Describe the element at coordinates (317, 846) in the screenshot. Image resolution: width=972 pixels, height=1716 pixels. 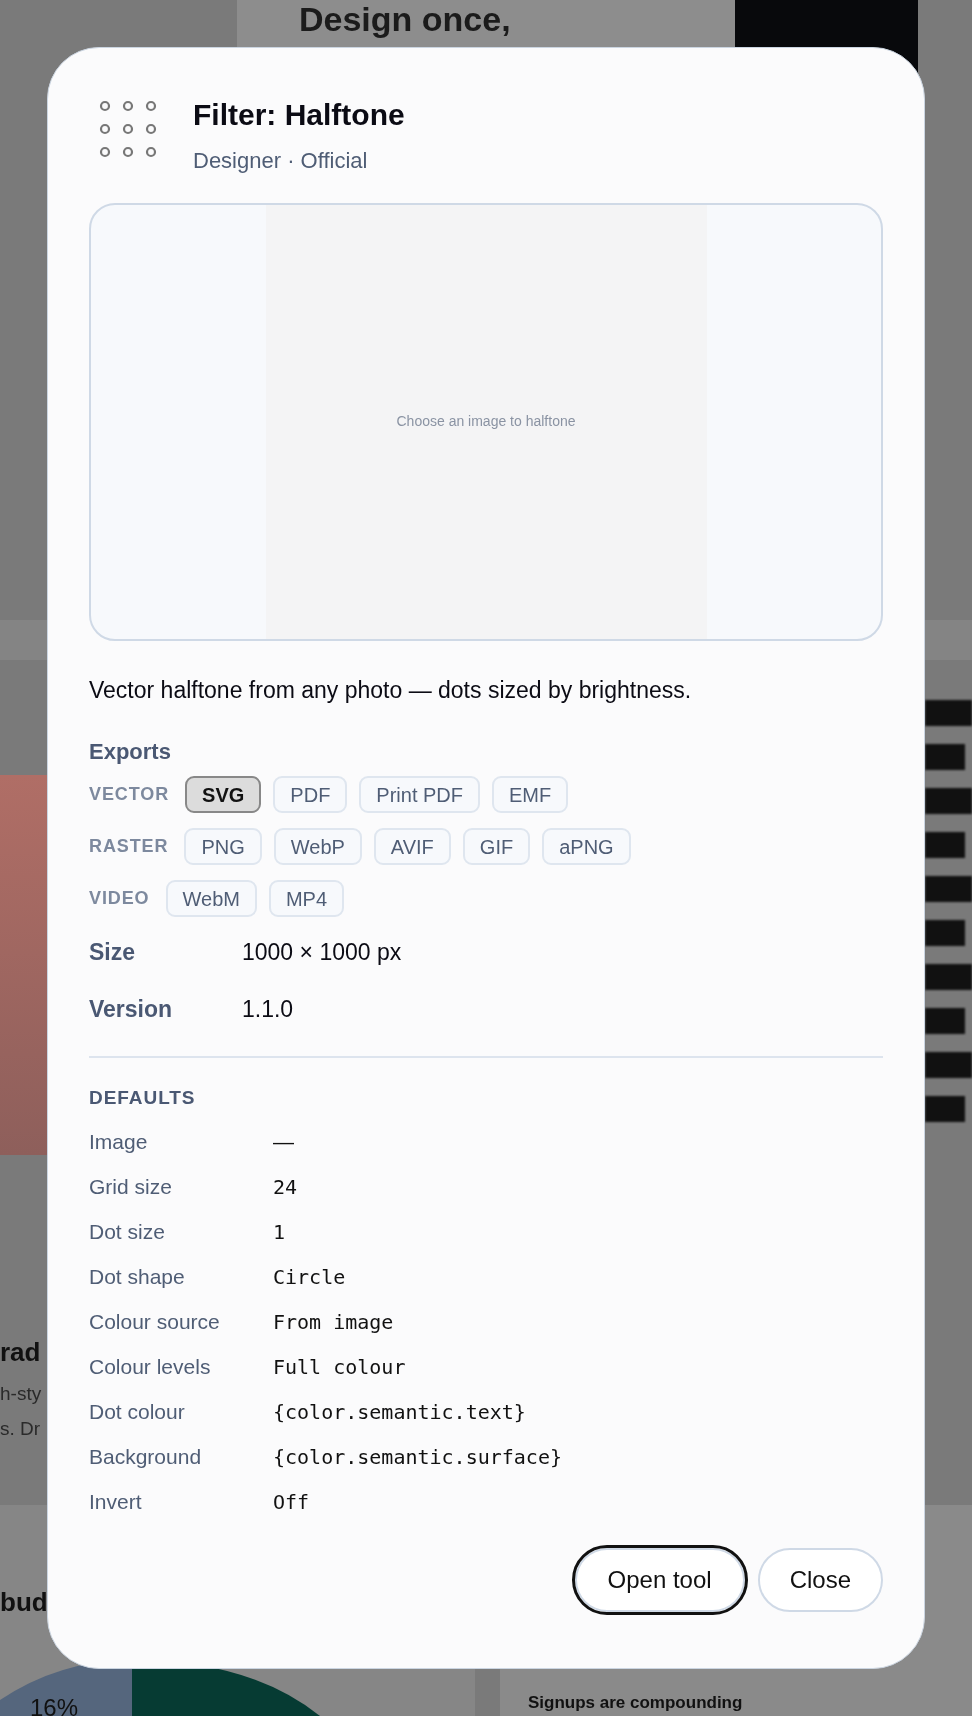
I see `format-chip: WebP` at that location.